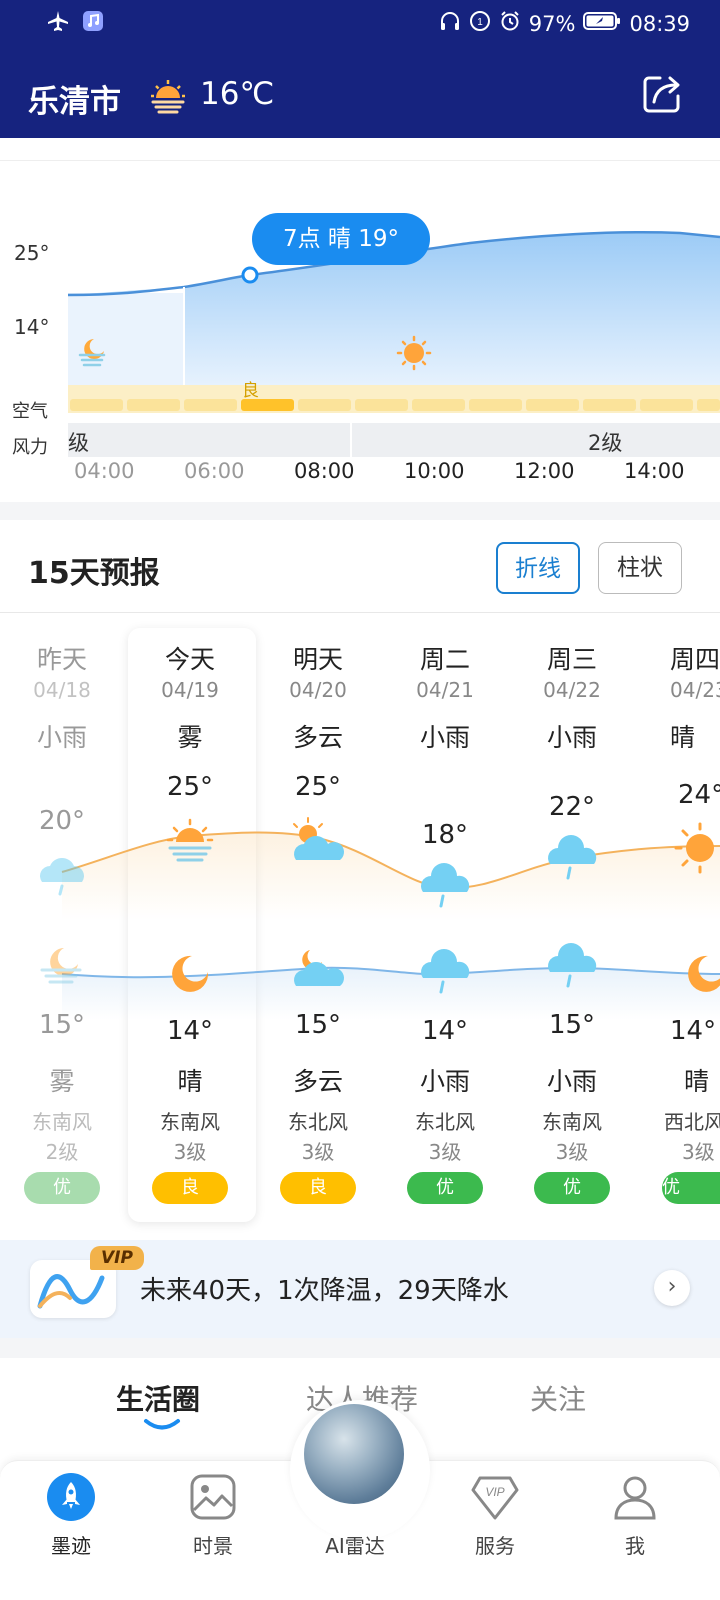 The height and width of the screenshot is (1600, 720). What do you see at coordinates (30, 447) in the screenshot?
I see `wind-row-label: 风力` at bounding box center [30, 447].